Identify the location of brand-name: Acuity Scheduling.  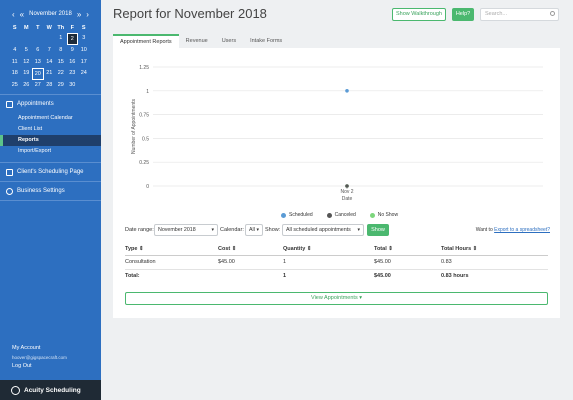
(52, 390).